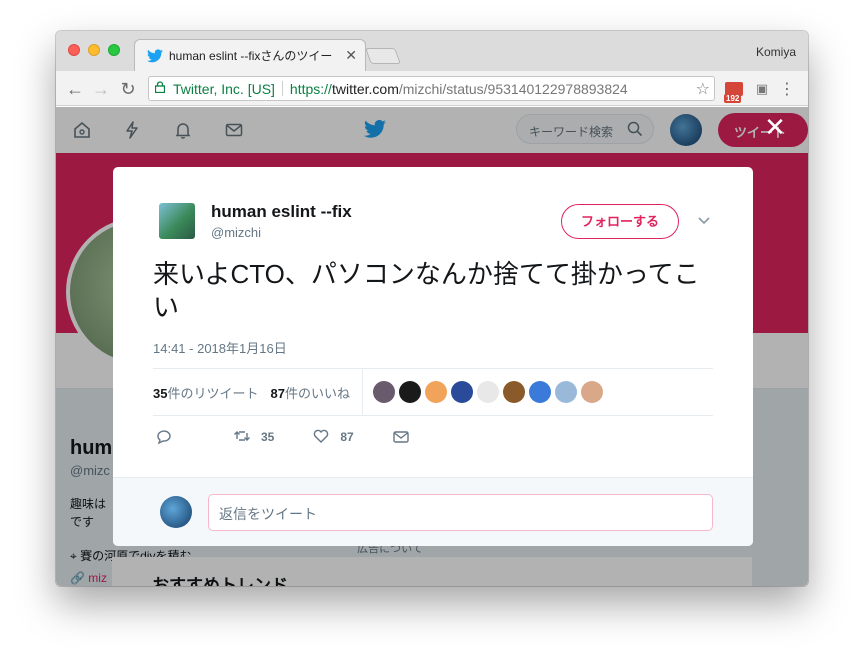 The image size is (864, 667). What do you see at coordinates (155, 56) in the screenshot?
I see `twitter-bird-icon` at bounding box center [155, 56].